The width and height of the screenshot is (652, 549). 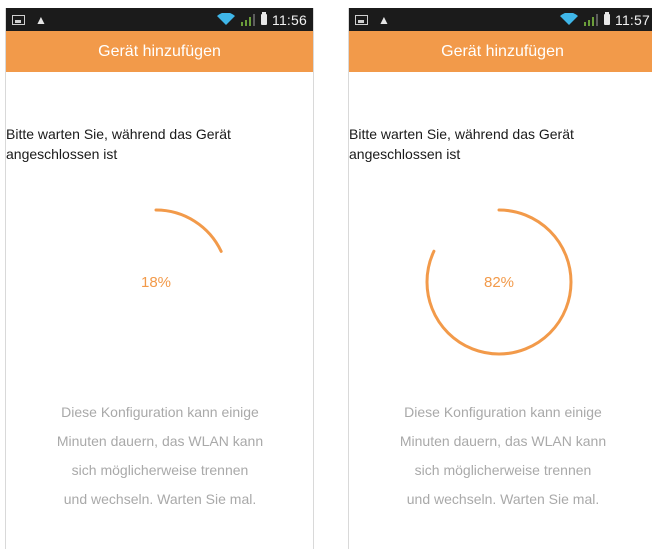 I want to click on progress-percent: 82%, so click(x=499, y=282).